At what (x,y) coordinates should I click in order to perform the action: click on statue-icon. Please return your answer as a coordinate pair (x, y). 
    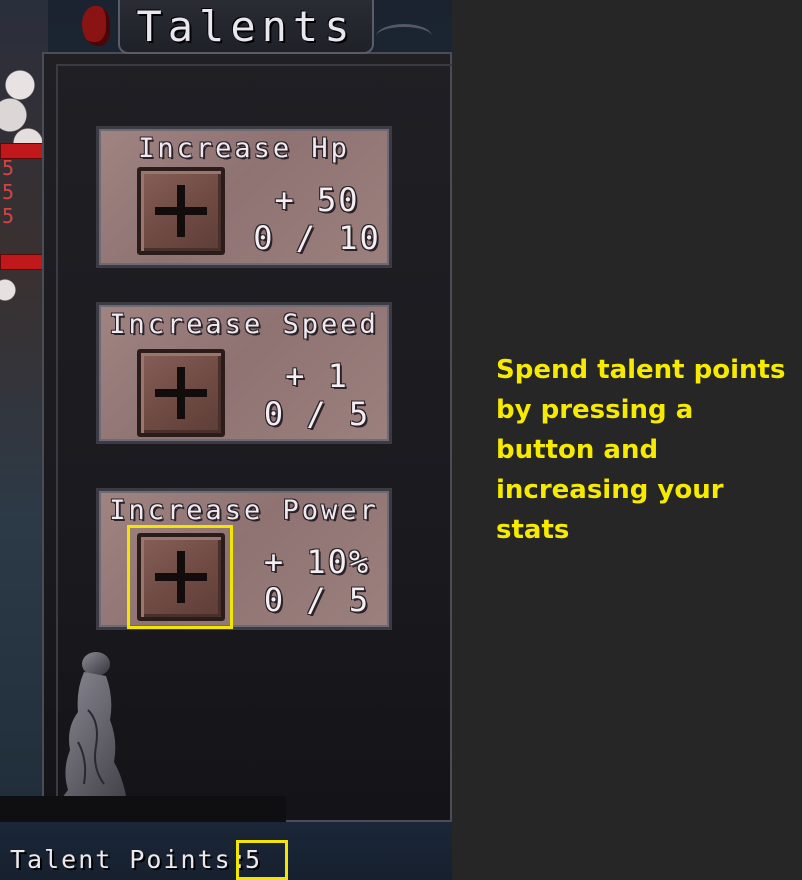
    Looking at the image, I should click on (101, 734).